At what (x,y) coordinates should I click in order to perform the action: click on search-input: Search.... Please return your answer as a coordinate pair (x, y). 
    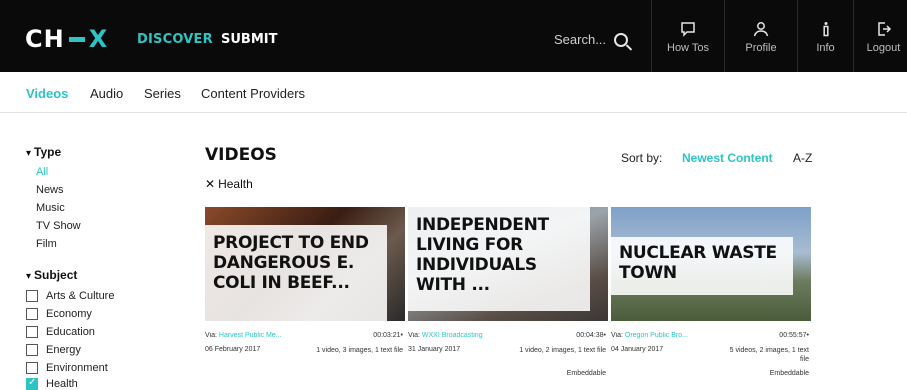
    Looking at the image, I should click on (580, 39).